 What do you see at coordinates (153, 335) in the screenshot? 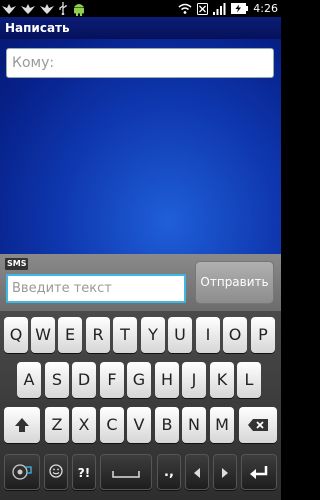
I see `key-y: Y` at bounding box center [153, 335].